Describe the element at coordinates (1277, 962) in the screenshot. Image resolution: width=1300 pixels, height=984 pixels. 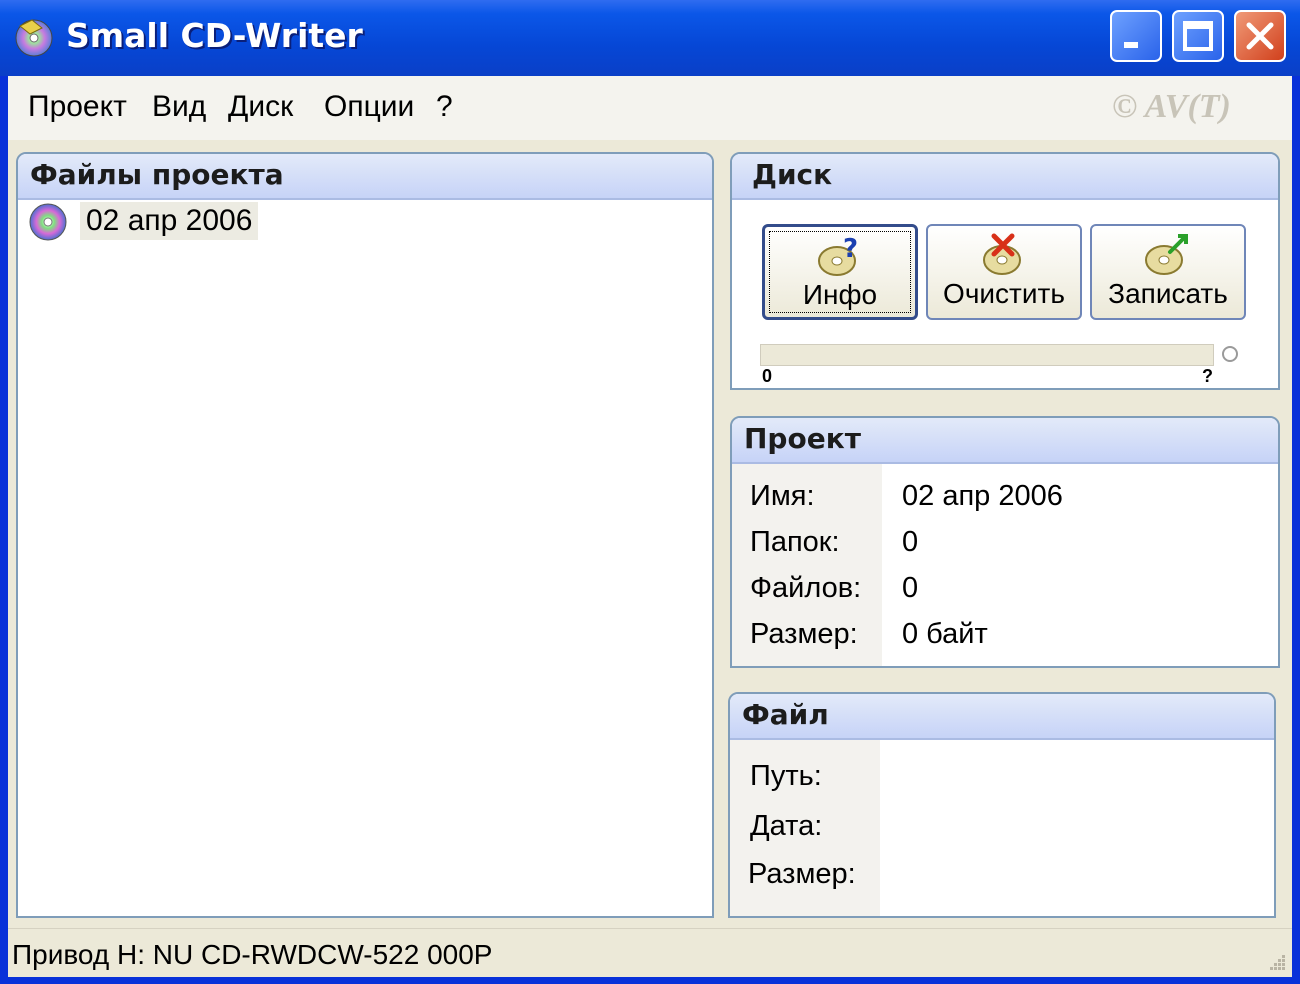
I see `resize-grip-icon` at that location.